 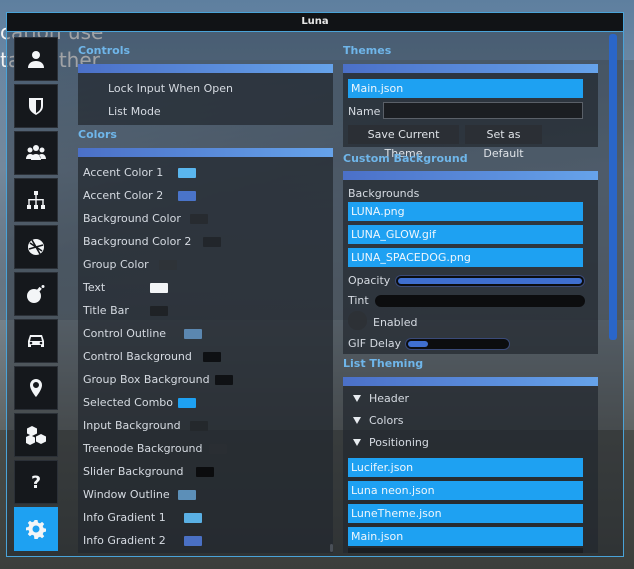 I want to click on background-item: LUNA_GLOW.gif, so click(x=465, y=234).